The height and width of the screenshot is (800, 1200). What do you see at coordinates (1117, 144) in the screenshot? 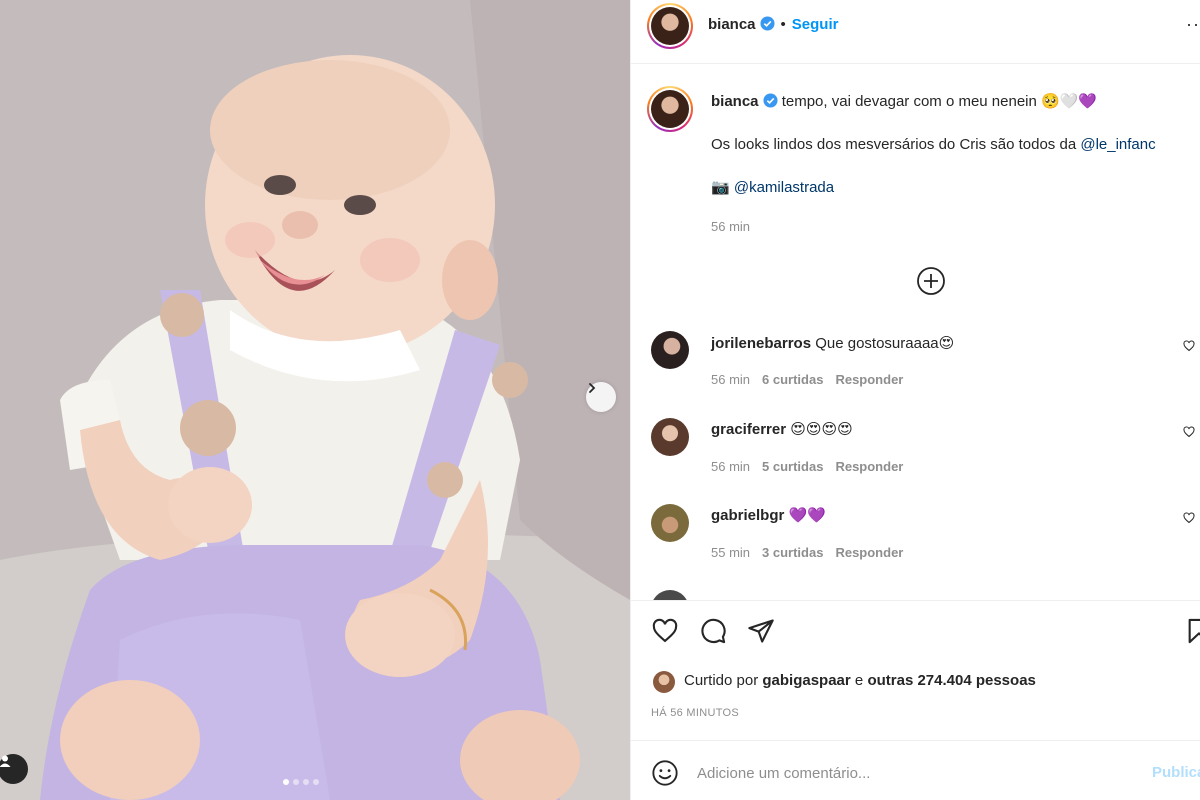
I see `caption-mention-brand: @le_infanc` at bounding box center [1117, 144].